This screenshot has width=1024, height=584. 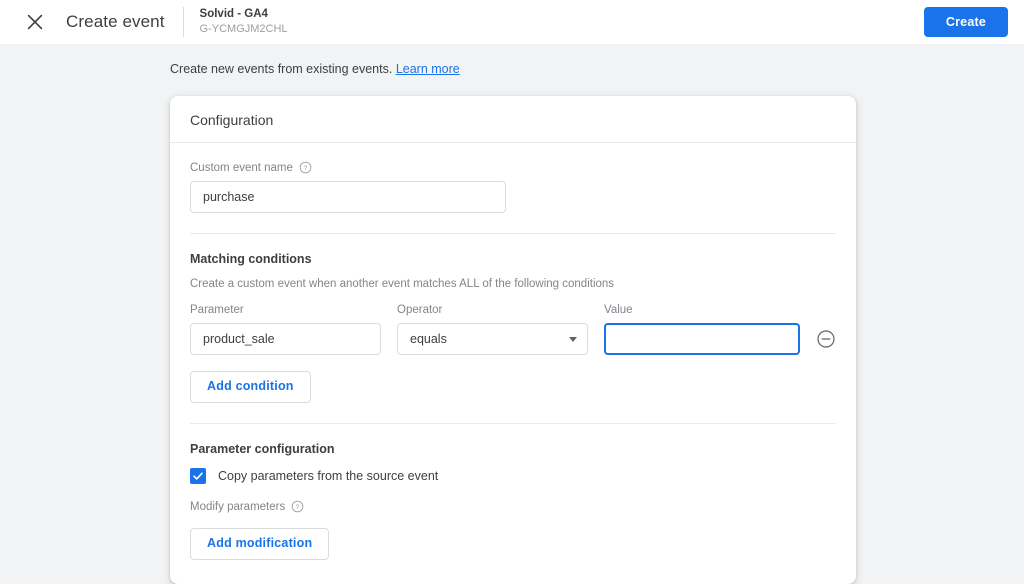 I want to click on operator-selected-value: equals, so click(x=428, y=339).